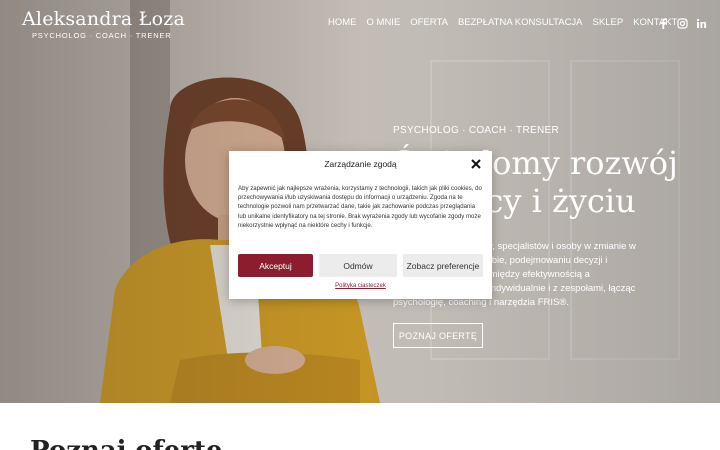 Image resolution: width=720 pixels, height=450 pixels. What do you see at coordinates (103, 19) in the screenshot?
I see `logo-name: Aleksandra Łoza` at bounding box center [103, 19].